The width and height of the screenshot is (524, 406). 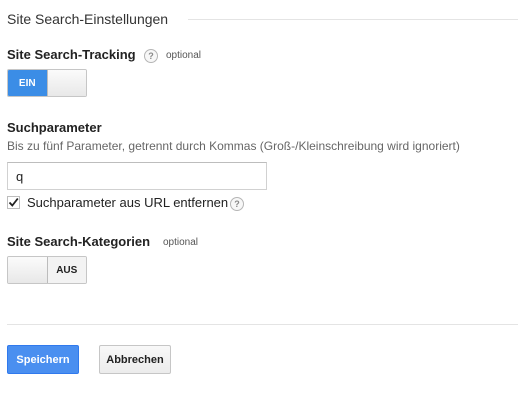 I want to click on cancel-button: Abbrechen, so click(x=135, y=359).